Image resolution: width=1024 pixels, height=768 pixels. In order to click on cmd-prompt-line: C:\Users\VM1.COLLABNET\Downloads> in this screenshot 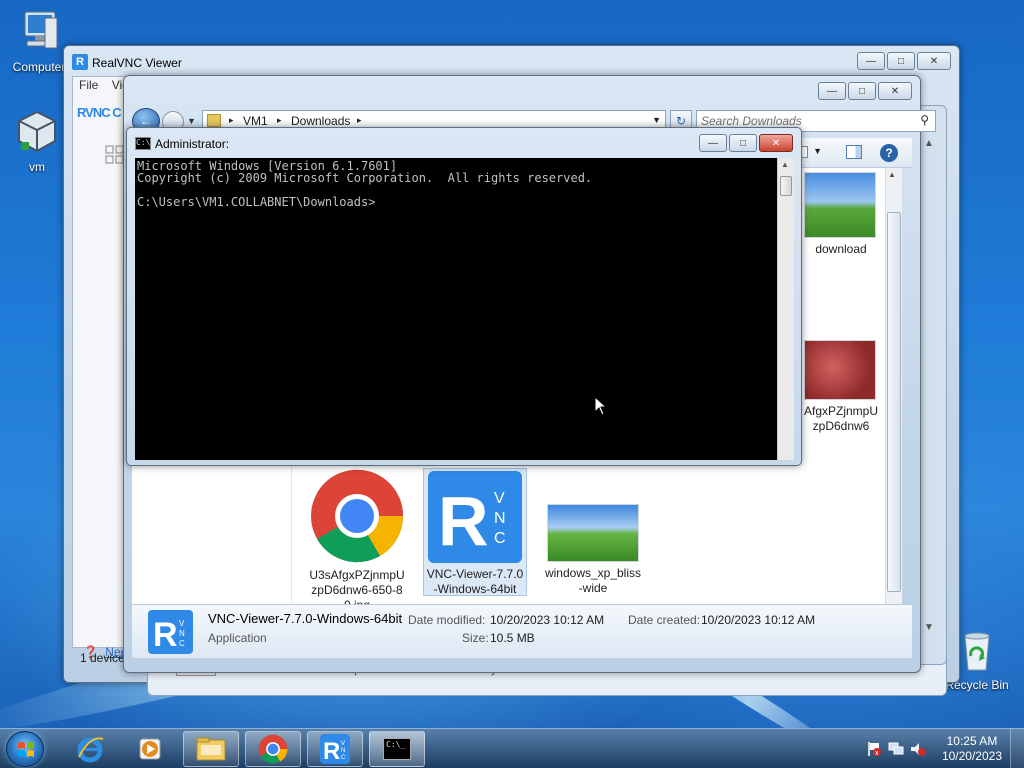, I will do `click(256, 202)`.